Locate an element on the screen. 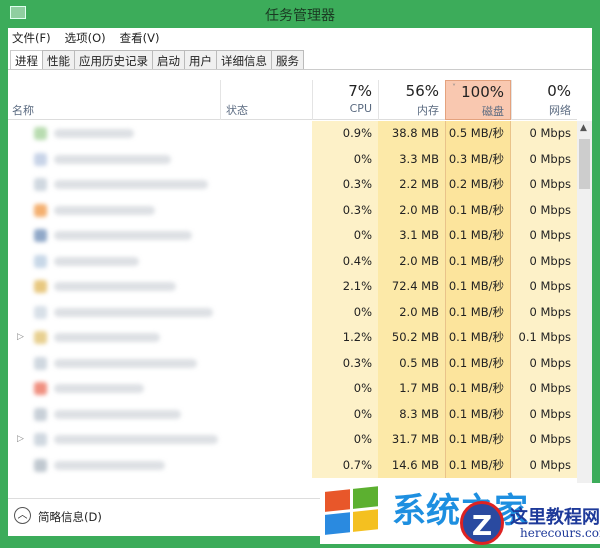  scroll-up-icon: ▲ is located at coordinates (583, 128).